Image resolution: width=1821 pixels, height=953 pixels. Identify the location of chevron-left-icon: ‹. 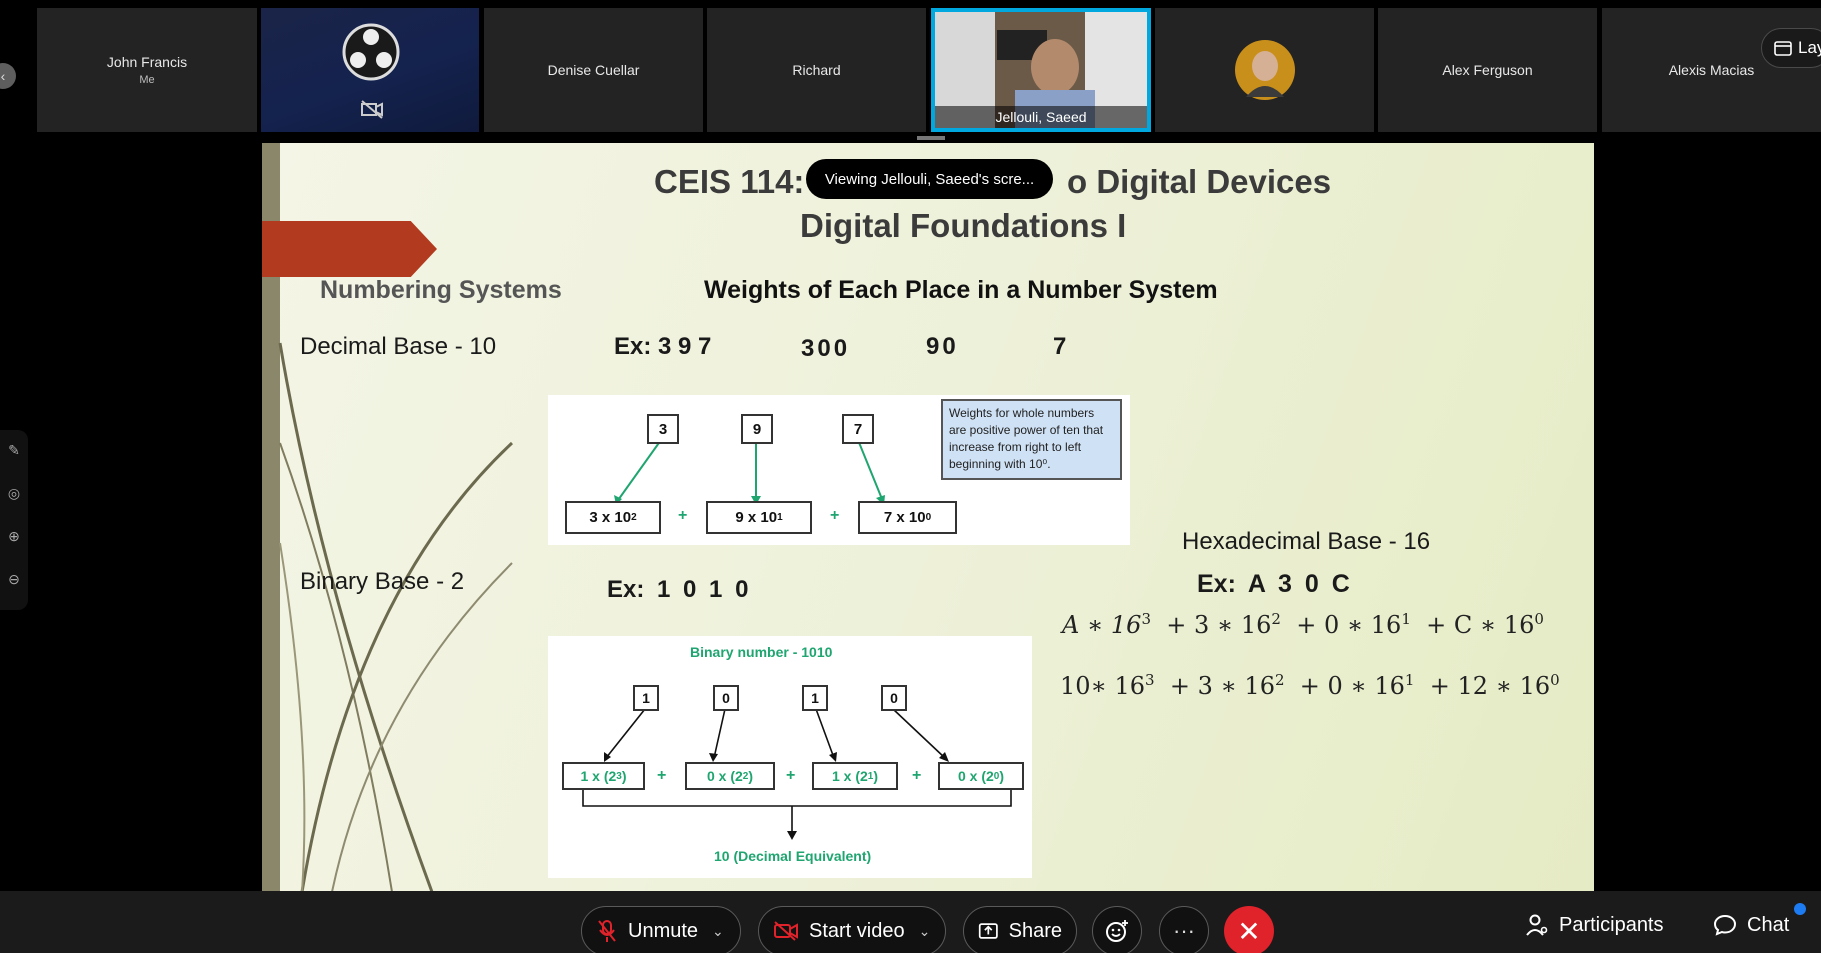
(8, 76).